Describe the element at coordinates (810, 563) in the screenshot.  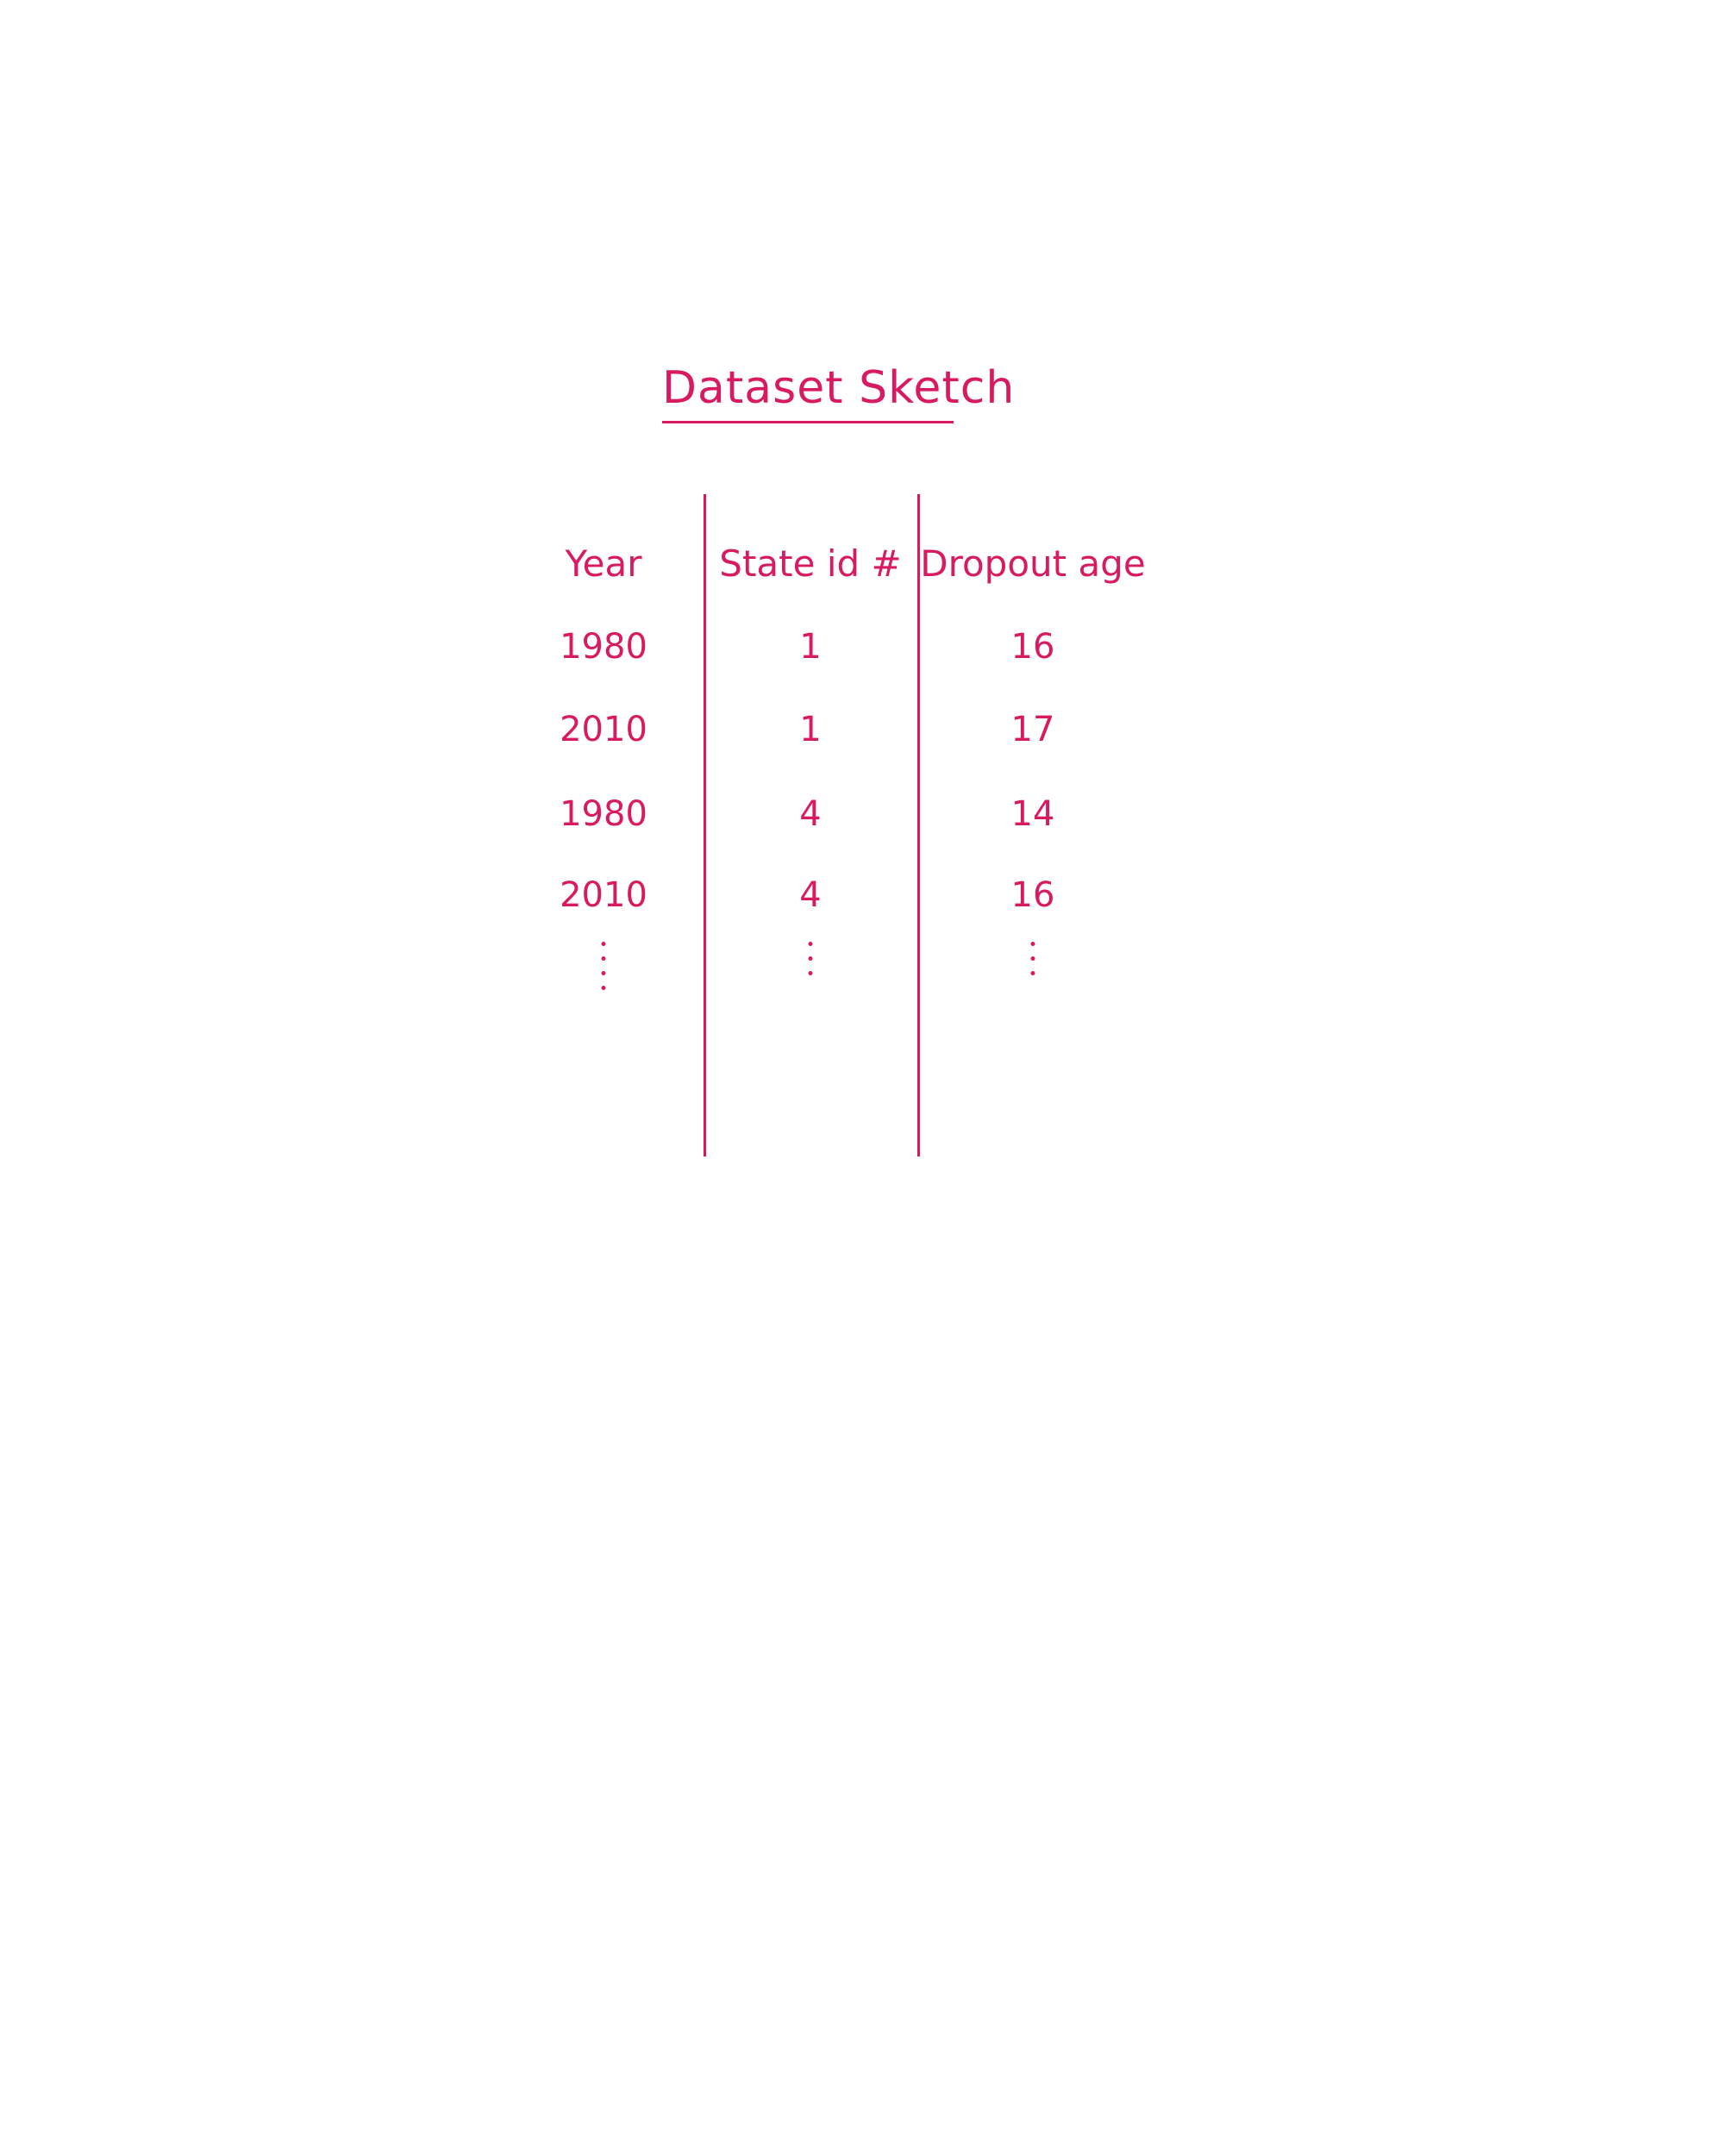
I see `column-header-state-id: State id #` at that location.